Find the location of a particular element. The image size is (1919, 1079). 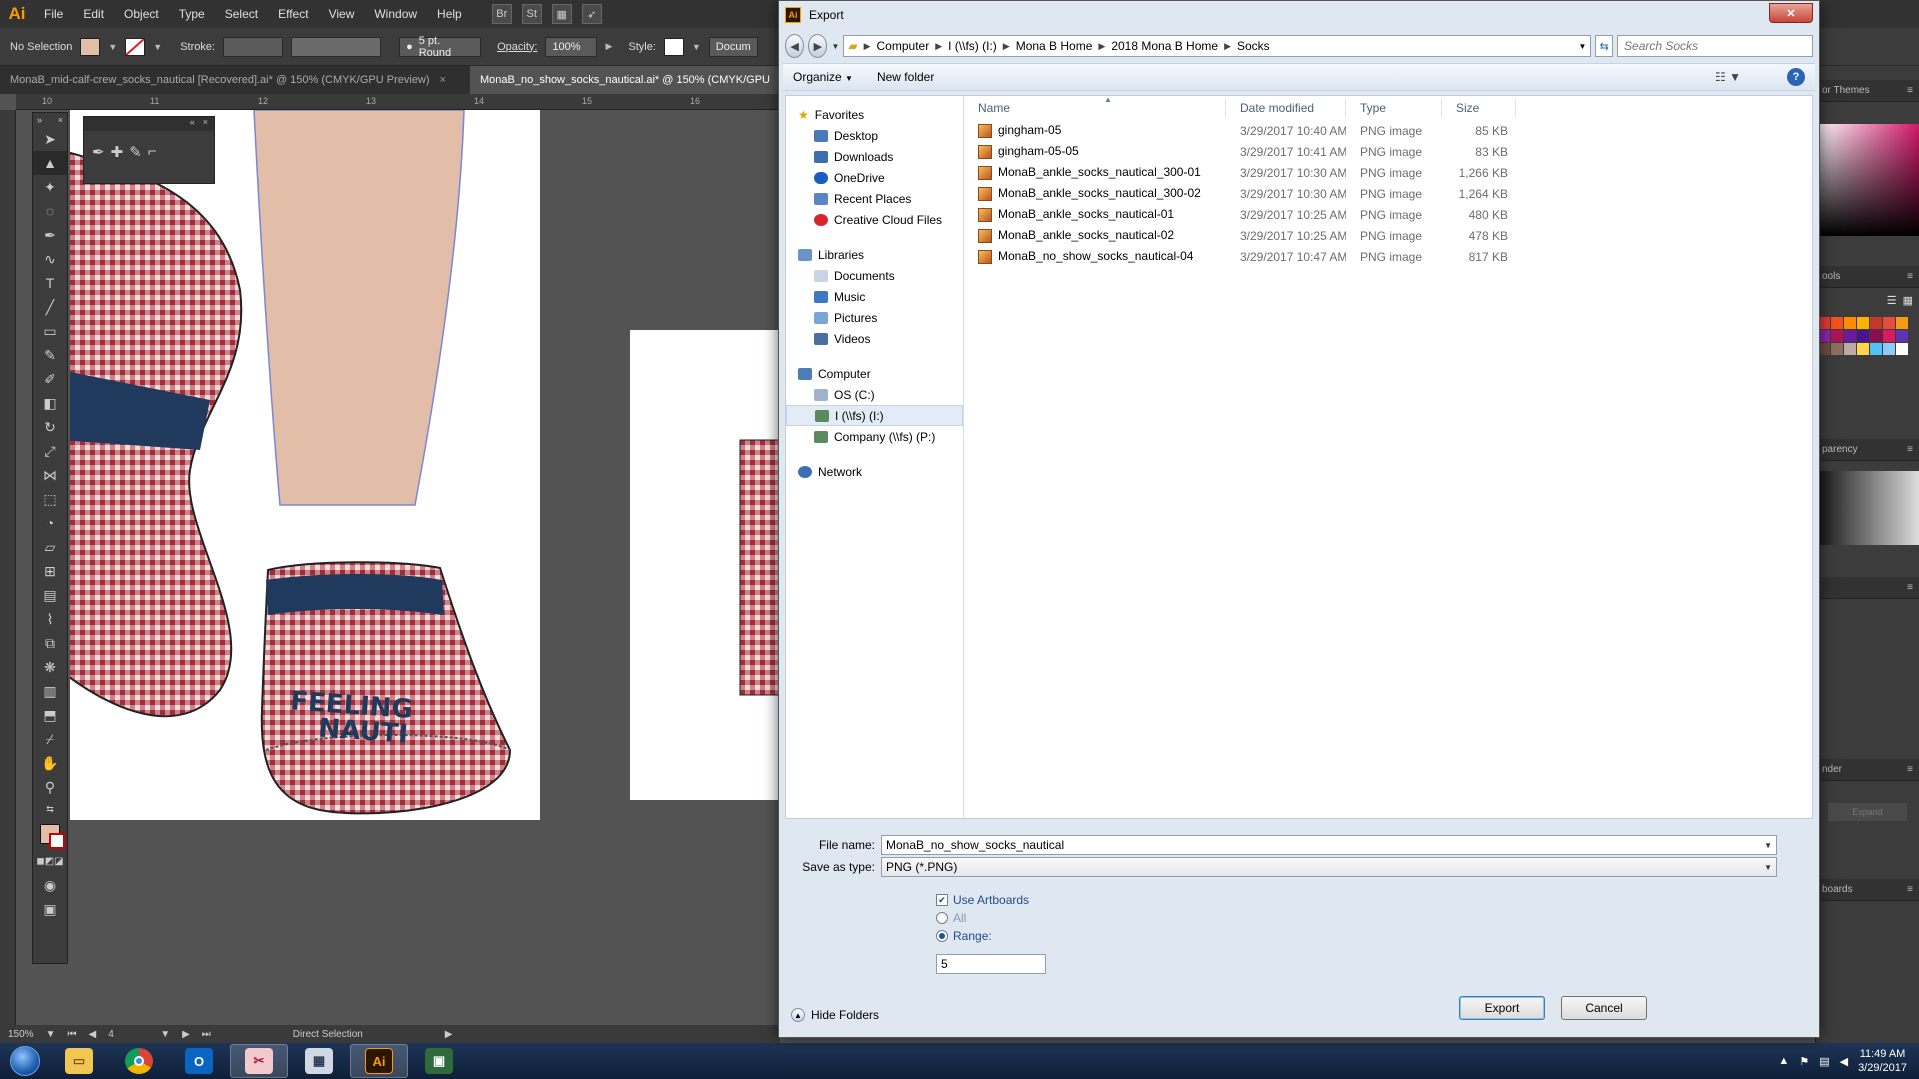

hand-tool-icon: ✋ is located at coordinates (50, 763).